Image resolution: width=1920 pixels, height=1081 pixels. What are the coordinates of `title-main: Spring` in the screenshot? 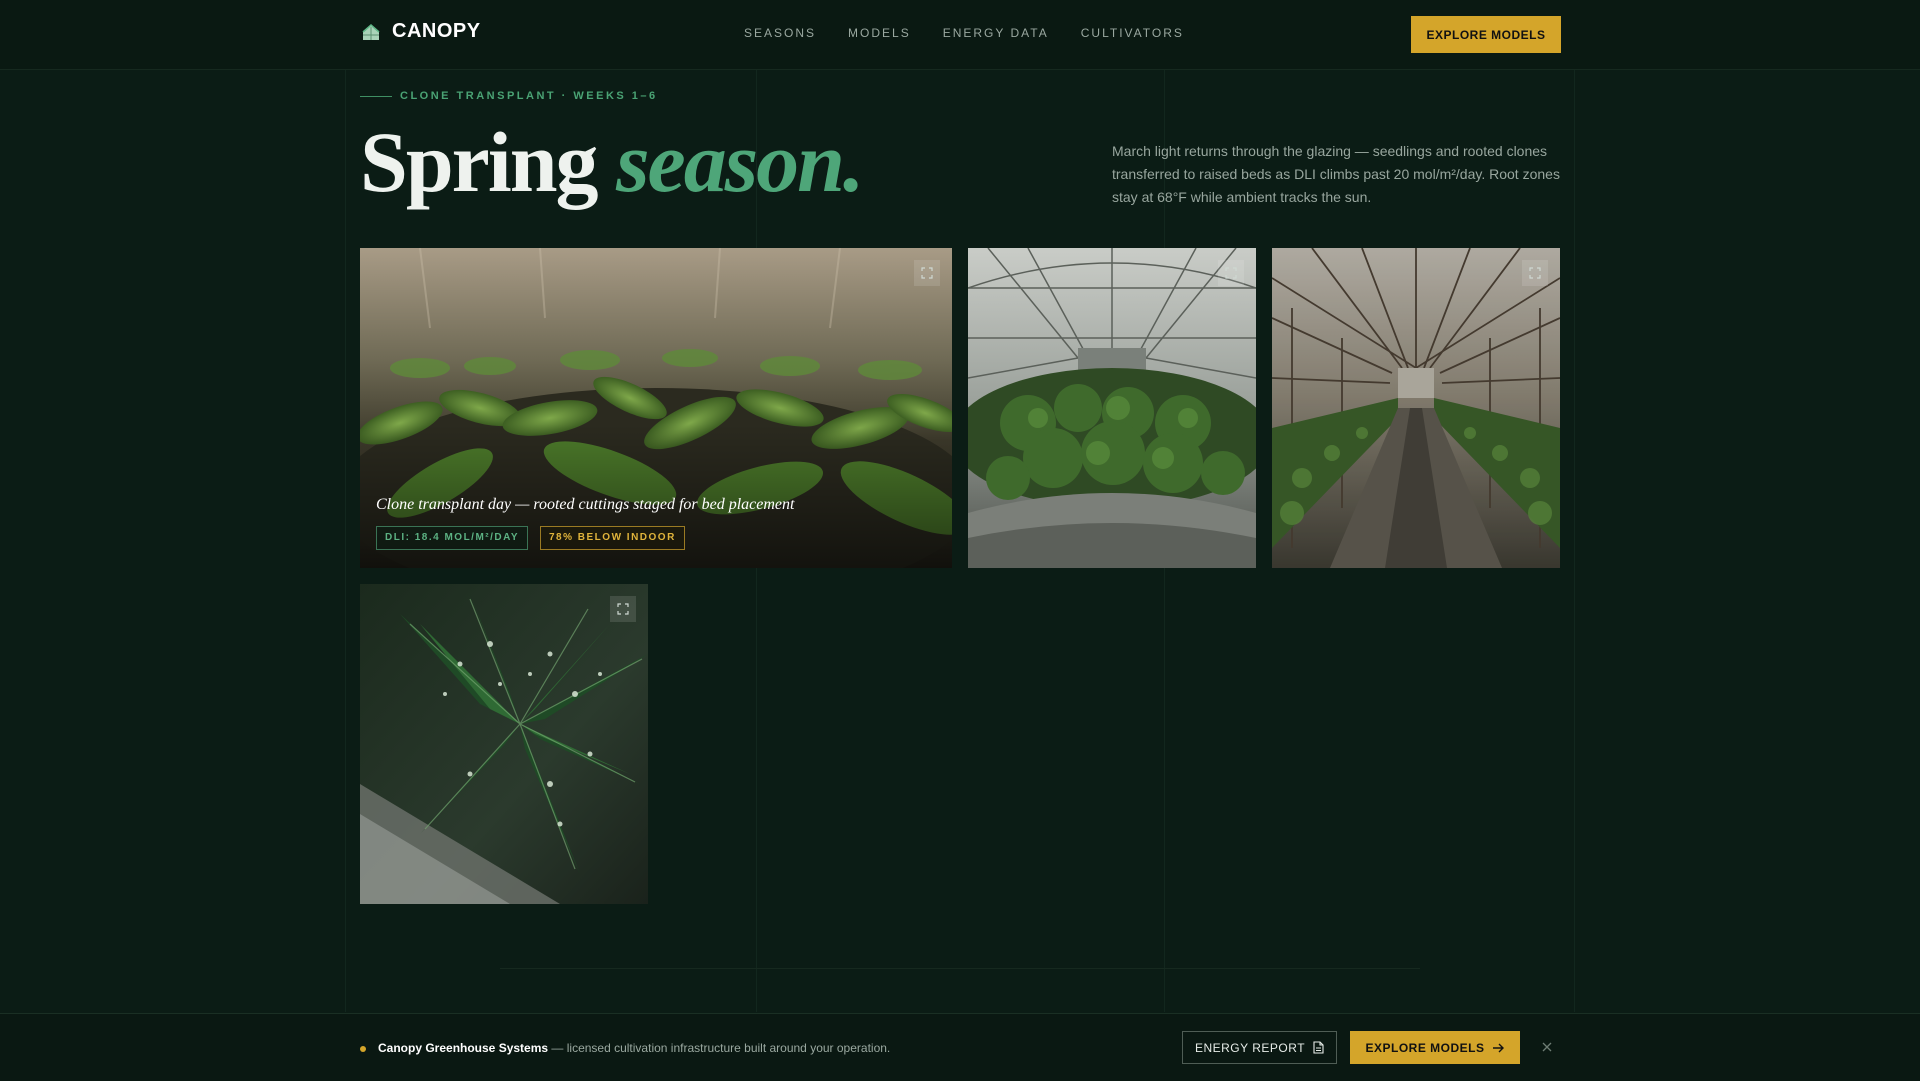 It's located at (479, 162).